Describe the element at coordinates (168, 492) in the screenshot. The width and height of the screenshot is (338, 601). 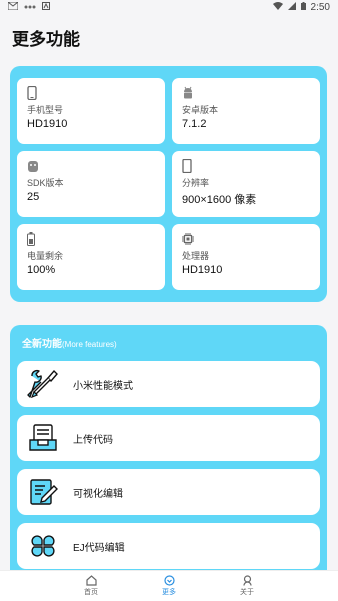
I see `feature-item-visual-editor: 可视化编辑` at that location.